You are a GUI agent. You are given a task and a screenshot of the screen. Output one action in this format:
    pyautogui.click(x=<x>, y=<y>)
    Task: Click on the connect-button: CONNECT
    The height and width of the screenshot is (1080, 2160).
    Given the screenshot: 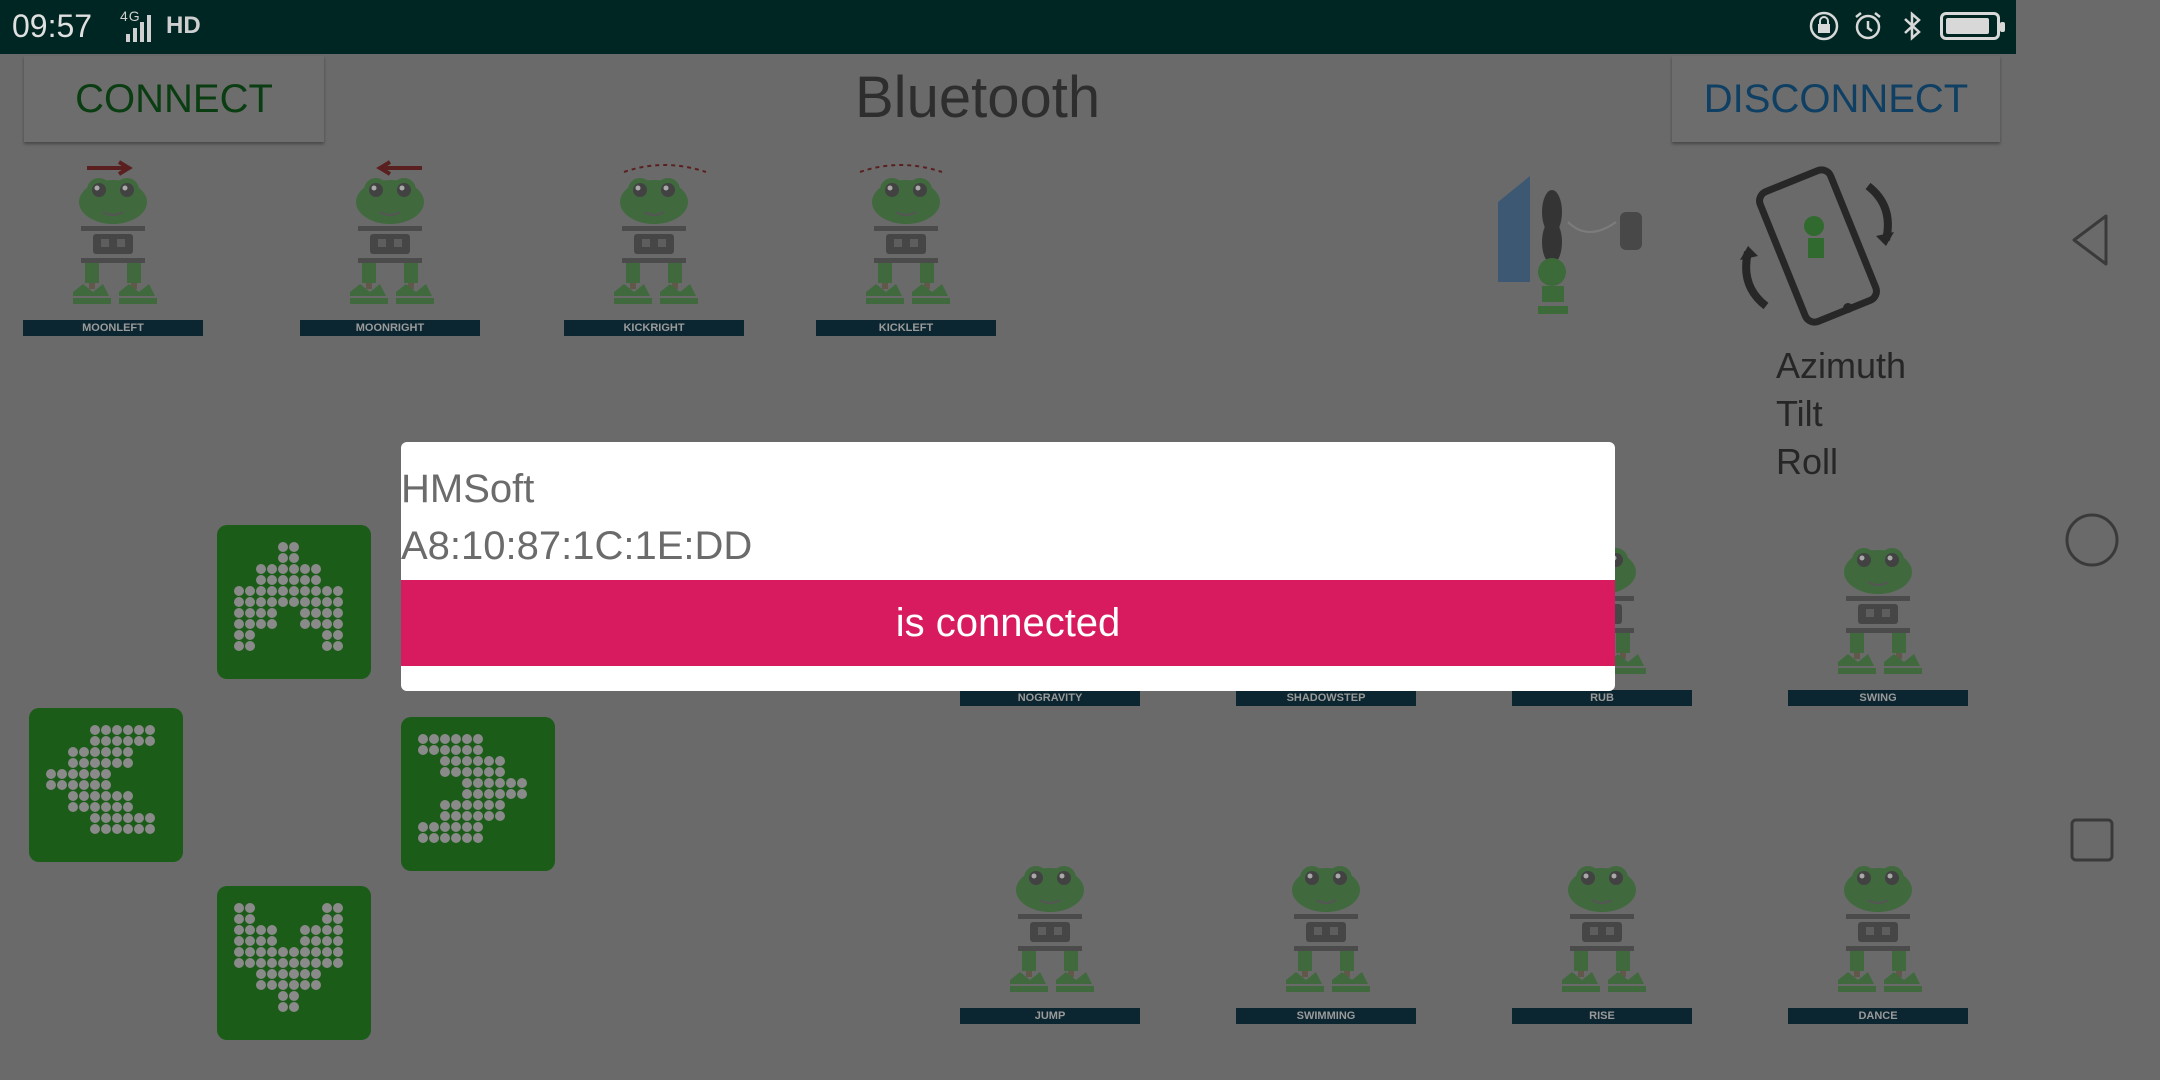 What is the action you would take?
    pyautogui.click(x=174, y=99)
    